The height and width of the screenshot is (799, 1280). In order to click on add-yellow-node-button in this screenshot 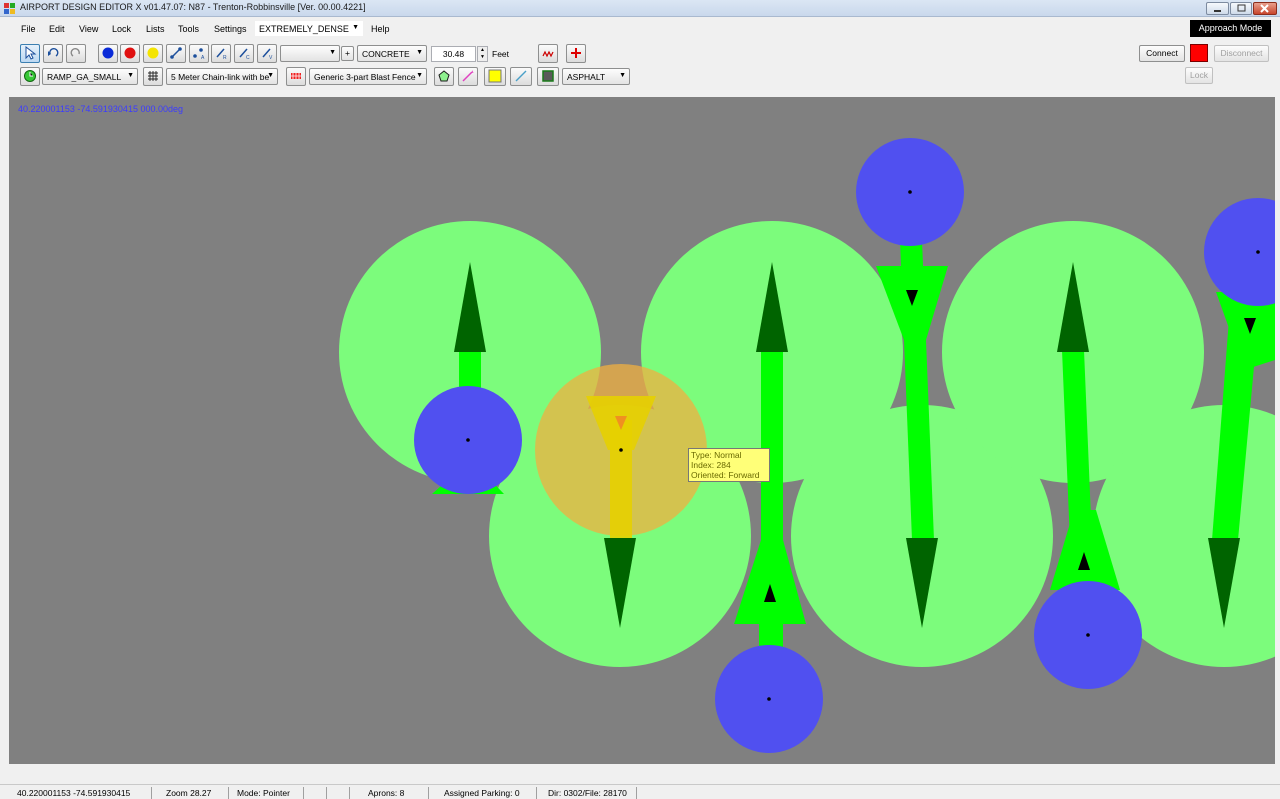, I will do `click(153, 53)`.